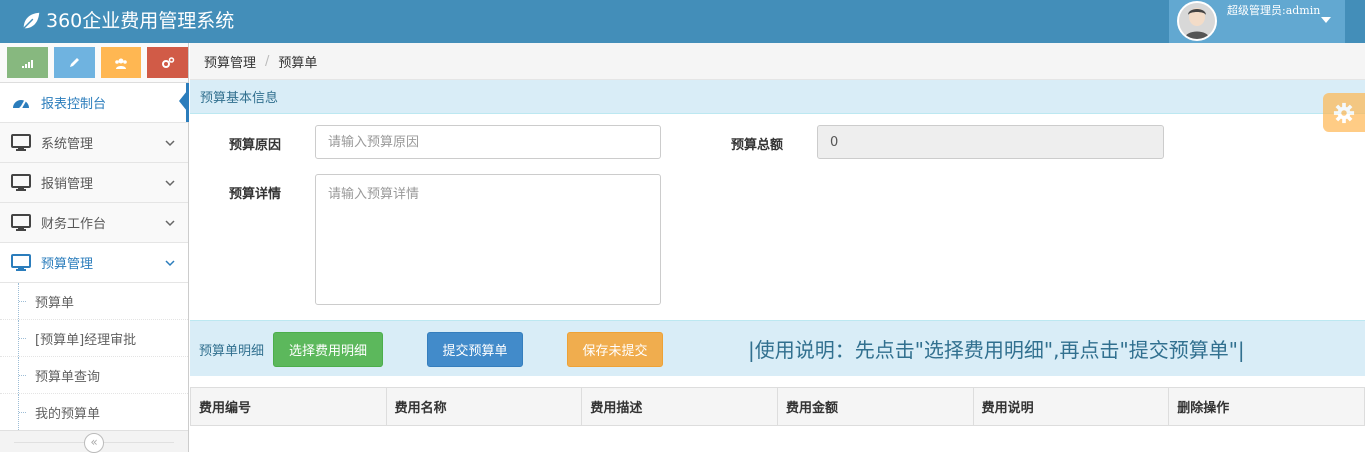 Image resolution: width=1365 pixels, height=453 pixels. I want to click on submenu-item-manager-approval: [预算单]经理审批, so click(94, 338).